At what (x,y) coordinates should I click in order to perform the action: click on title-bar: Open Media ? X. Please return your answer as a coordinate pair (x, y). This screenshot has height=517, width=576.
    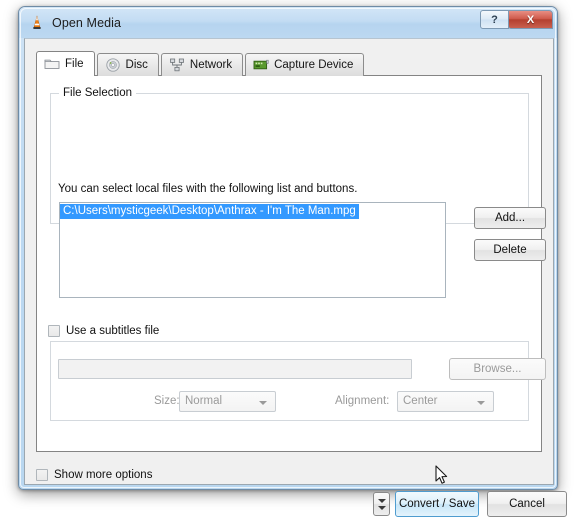
    Looking at the image, I should click on (288, 22).